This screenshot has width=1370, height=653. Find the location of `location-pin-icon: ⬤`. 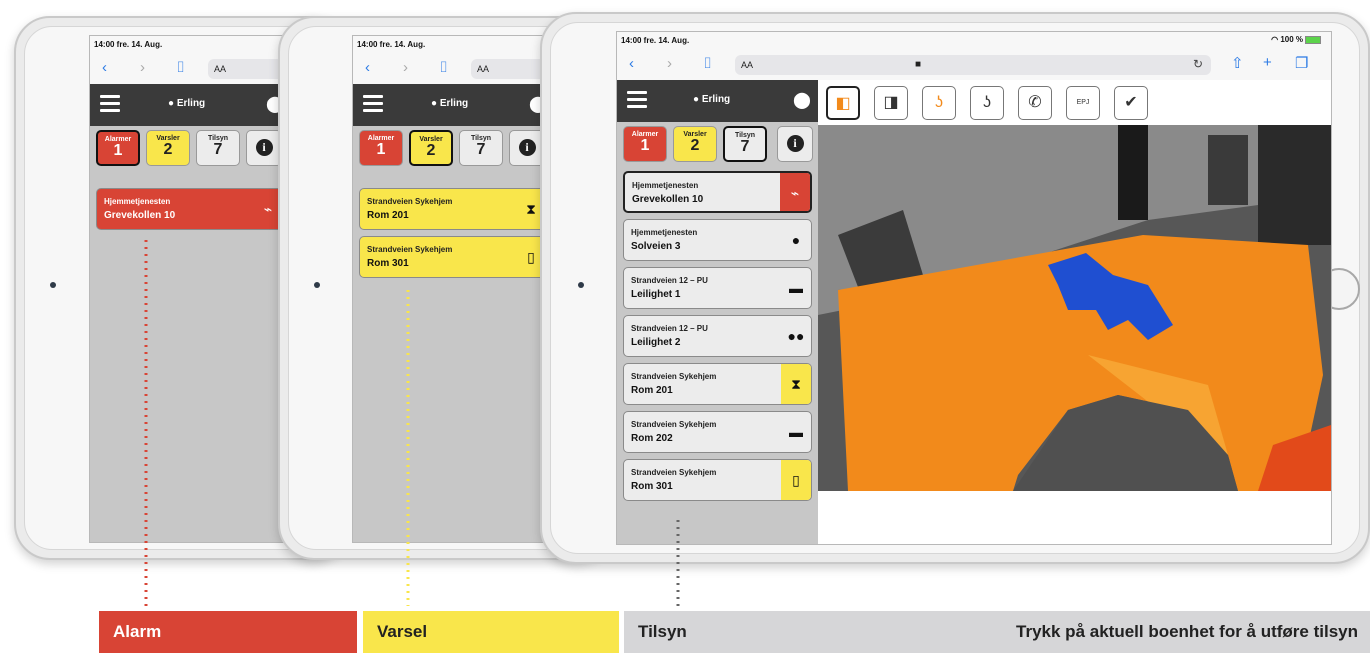

location-pin-icon: ⬤ is located at coordinates (802, 100).